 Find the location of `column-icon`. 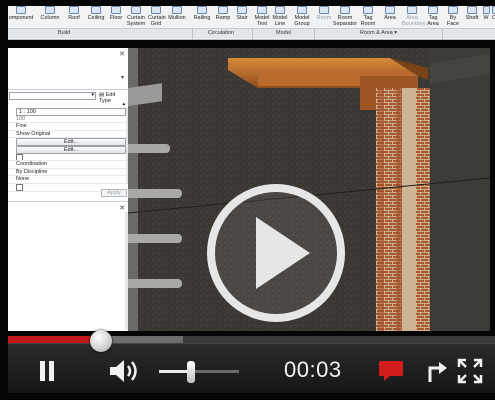

column-icon is located at coordinates (50, 10).